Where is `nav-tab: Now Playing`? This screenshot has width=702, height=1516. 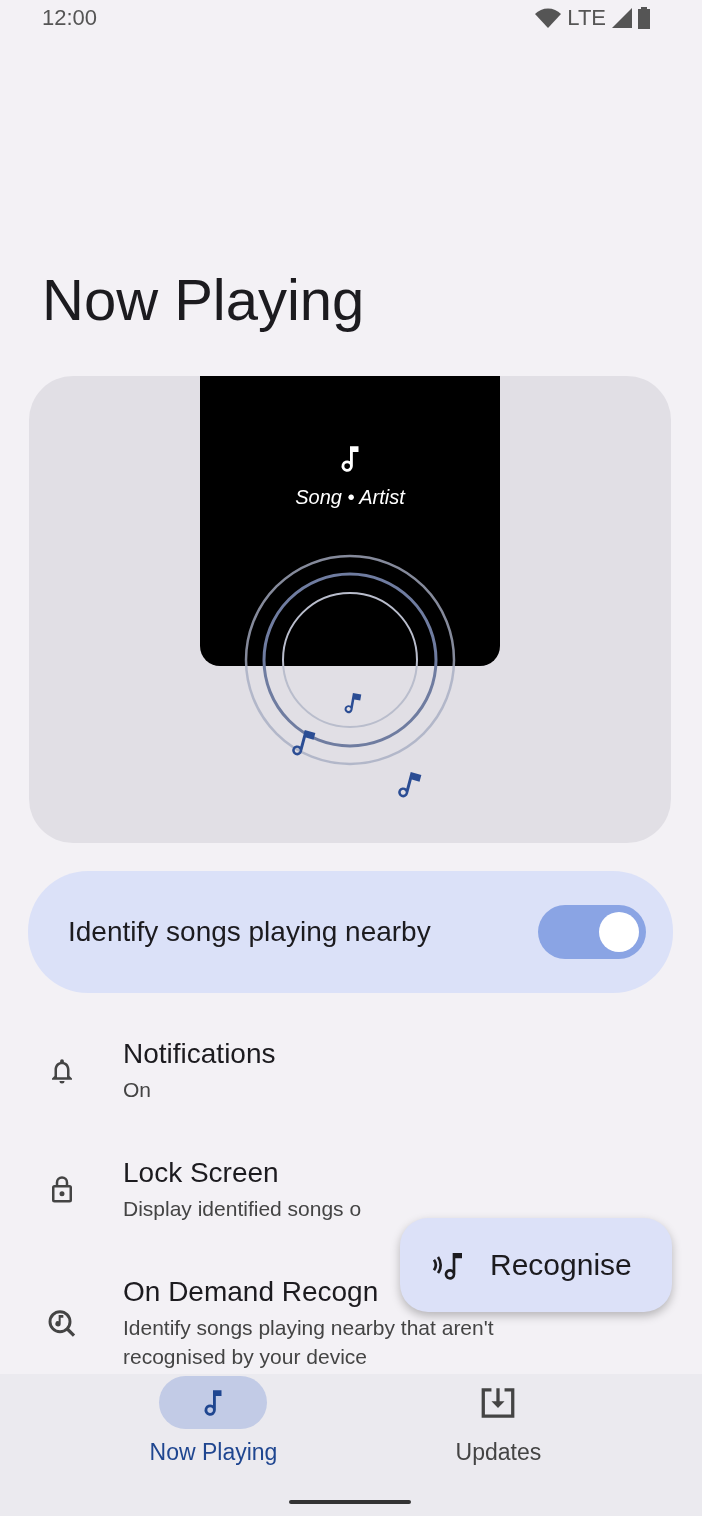 nav-tab: Now Playing is located at coordinates (213, 1421).